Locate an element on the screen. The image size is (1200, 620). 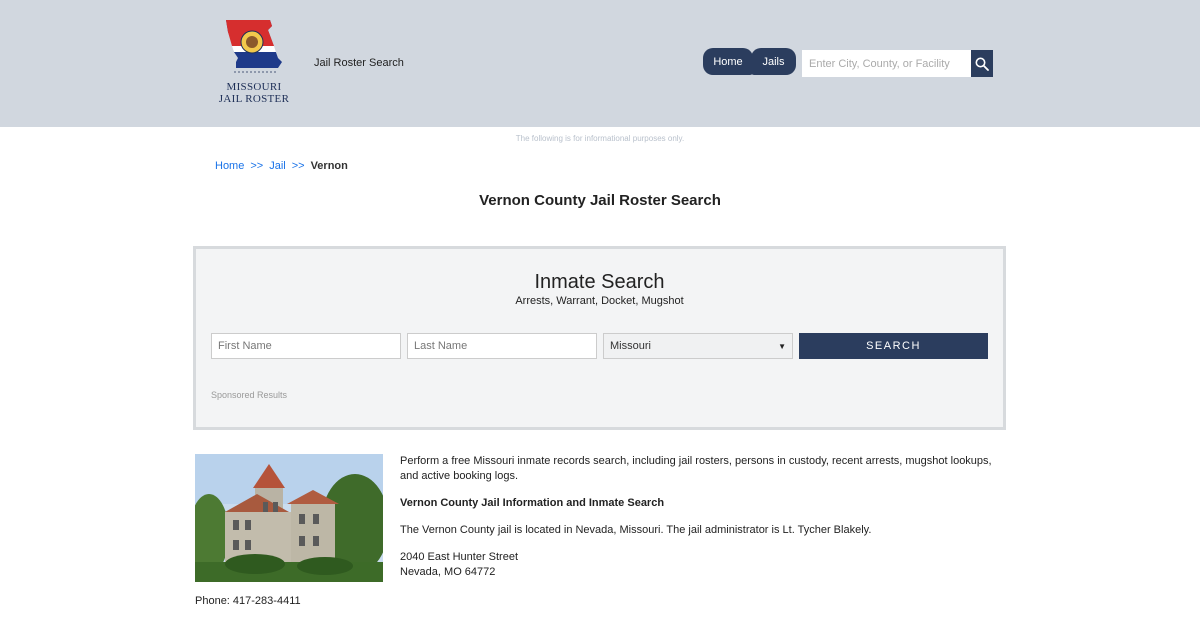
state-select: Missouri ▼ is located at coordinates (698, 346).